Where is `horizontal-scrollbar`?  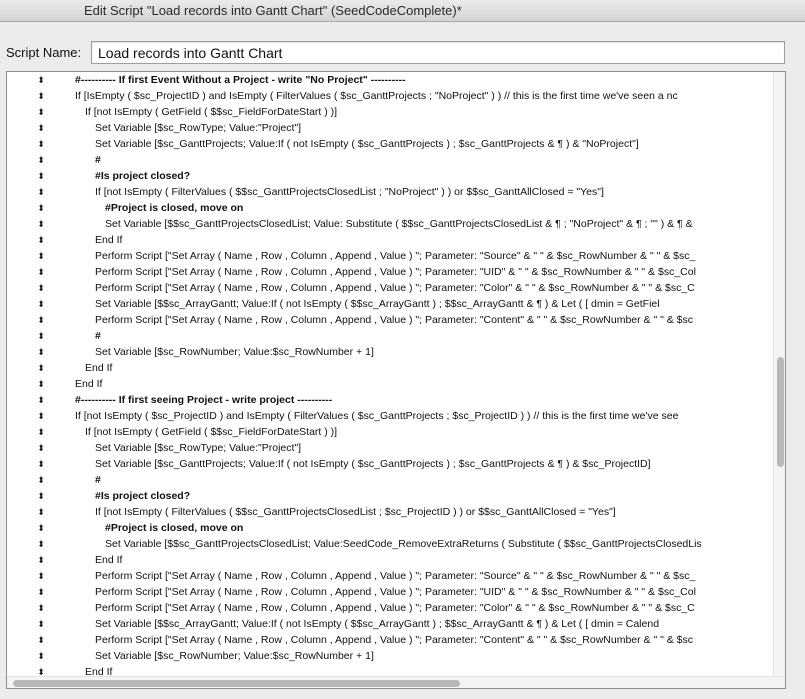
horizontal-scrollbar is located at coordinates (396, 682).